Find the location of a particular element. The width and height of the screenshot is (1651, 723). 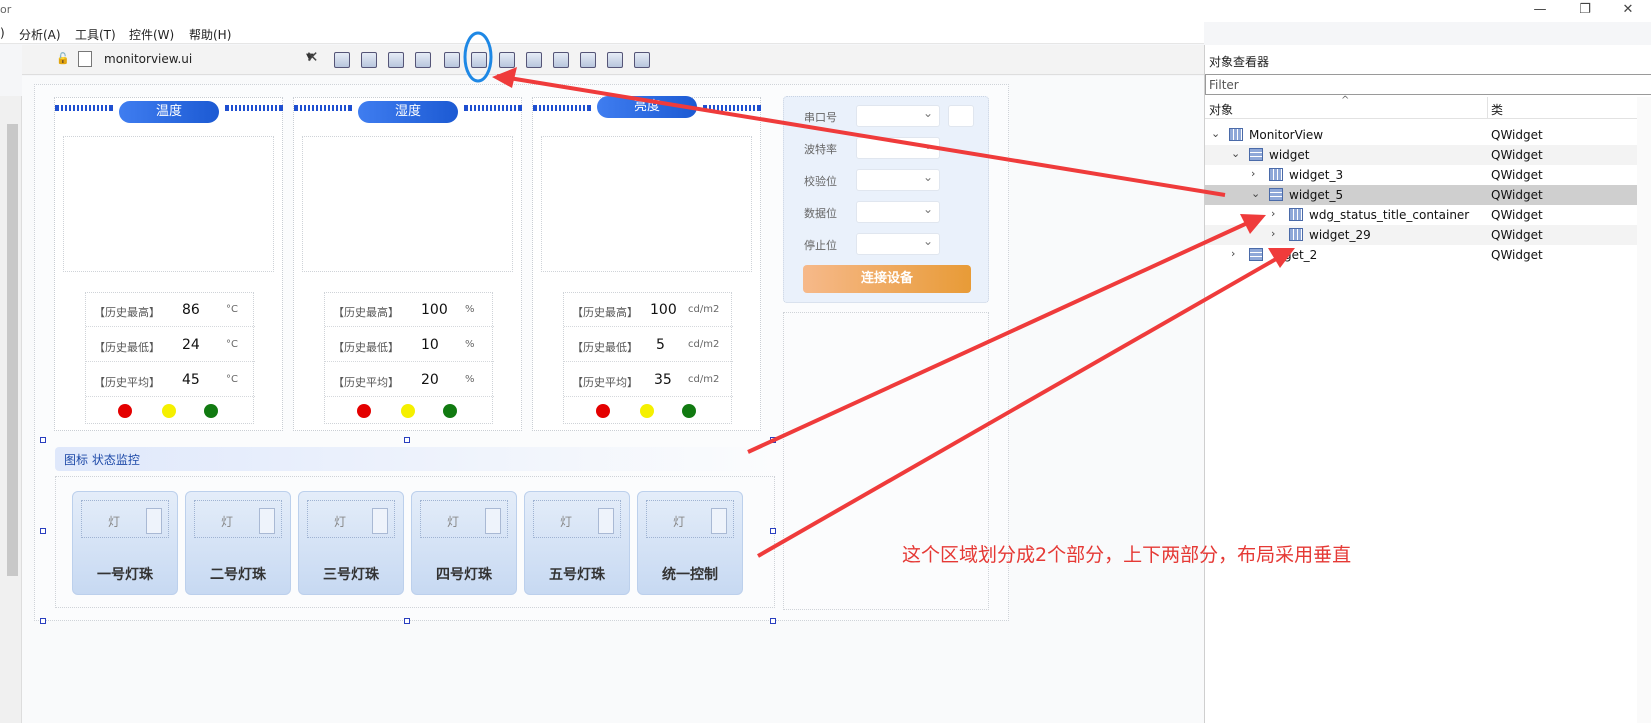

inspector-scrollbar is located at coordinates (1644, 410).